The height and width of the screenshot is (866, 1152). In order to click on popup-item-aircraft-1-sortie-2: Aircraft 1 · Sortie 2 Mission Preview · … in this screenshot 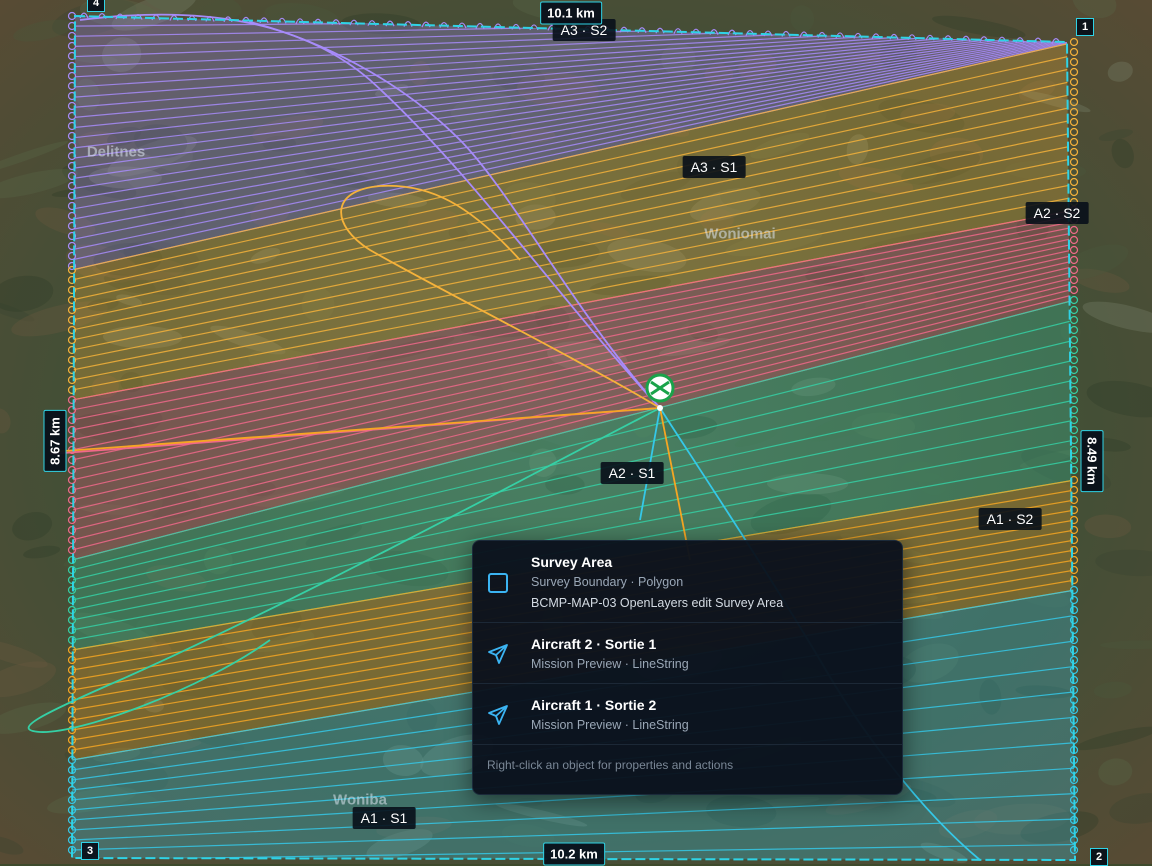, I will do `click(687, 714)`.